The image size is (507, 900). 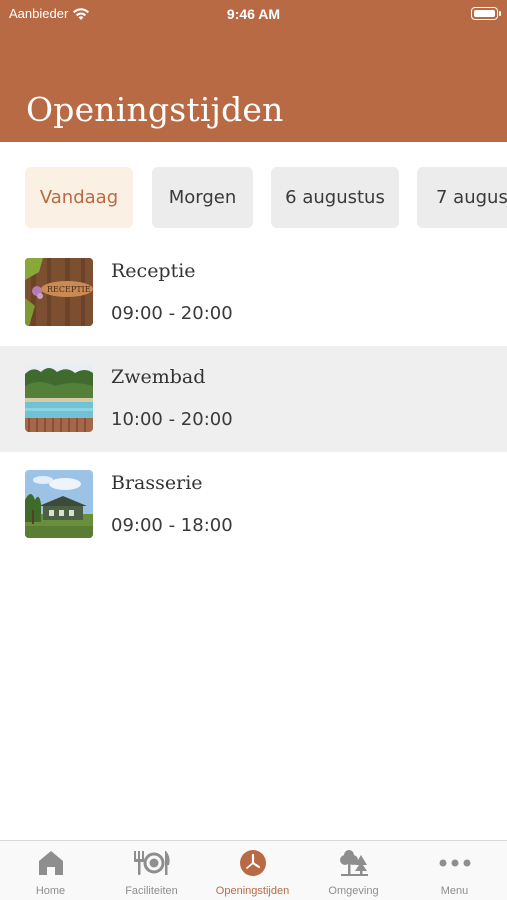 I want to click on date-selector: Vandaag Morgen 6 augustus 7 augustus, so click(x=253, y=197).